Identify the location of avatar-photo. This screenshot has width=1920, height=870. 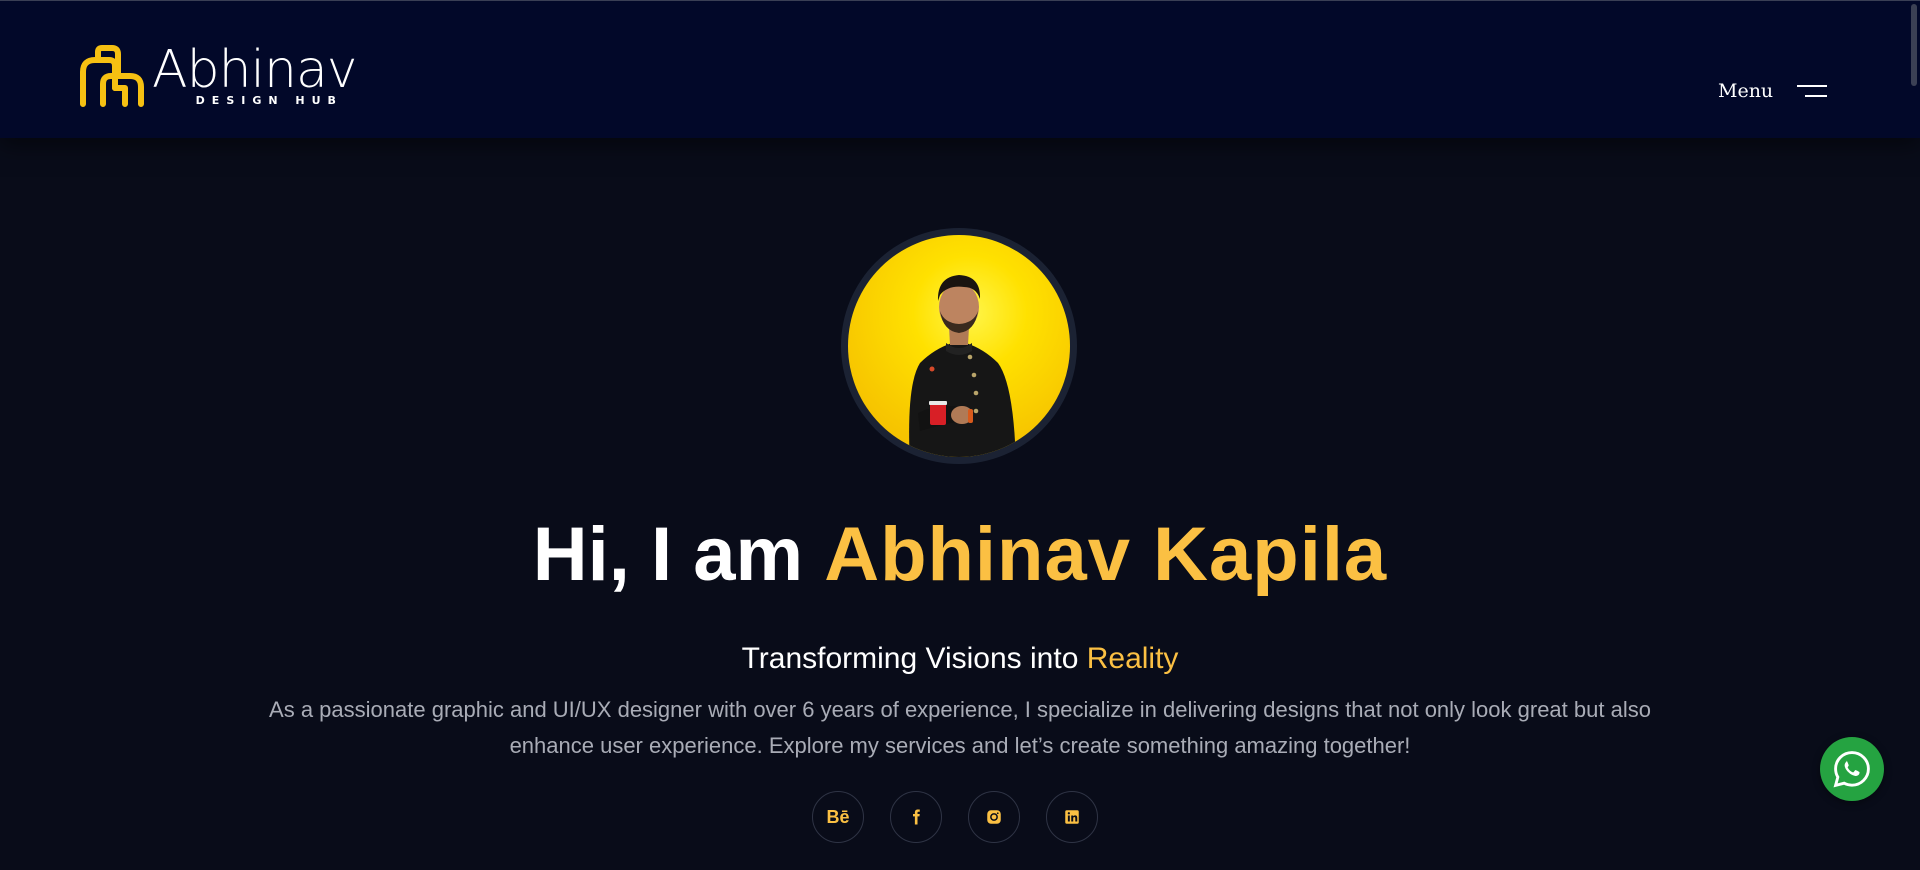
(959, 346).